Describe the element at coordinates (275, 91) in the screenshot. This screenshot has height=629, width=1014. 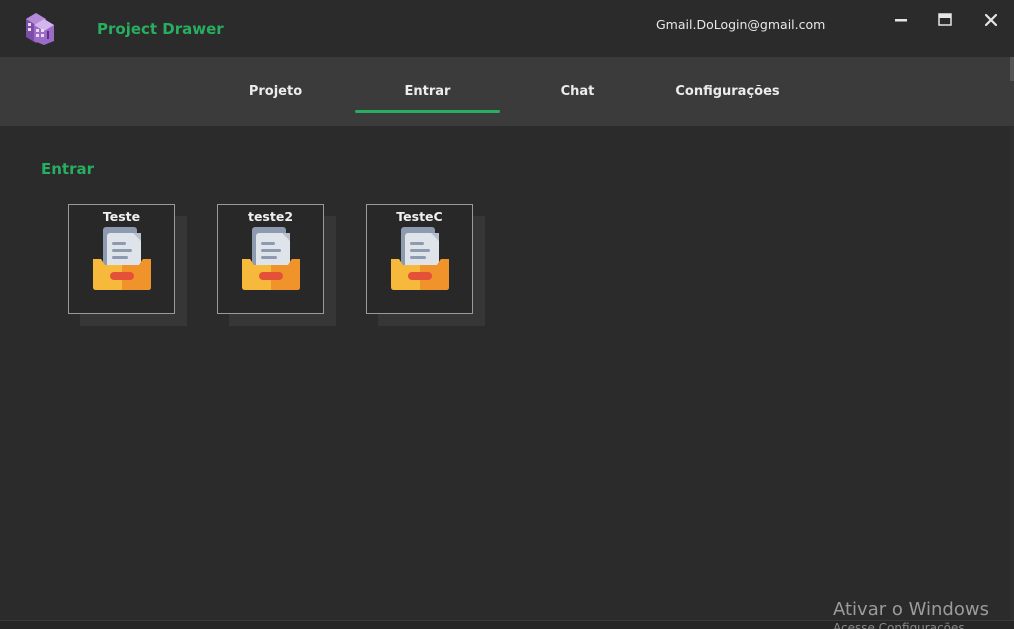
I see `tab-projeto: Projeto` at that location.